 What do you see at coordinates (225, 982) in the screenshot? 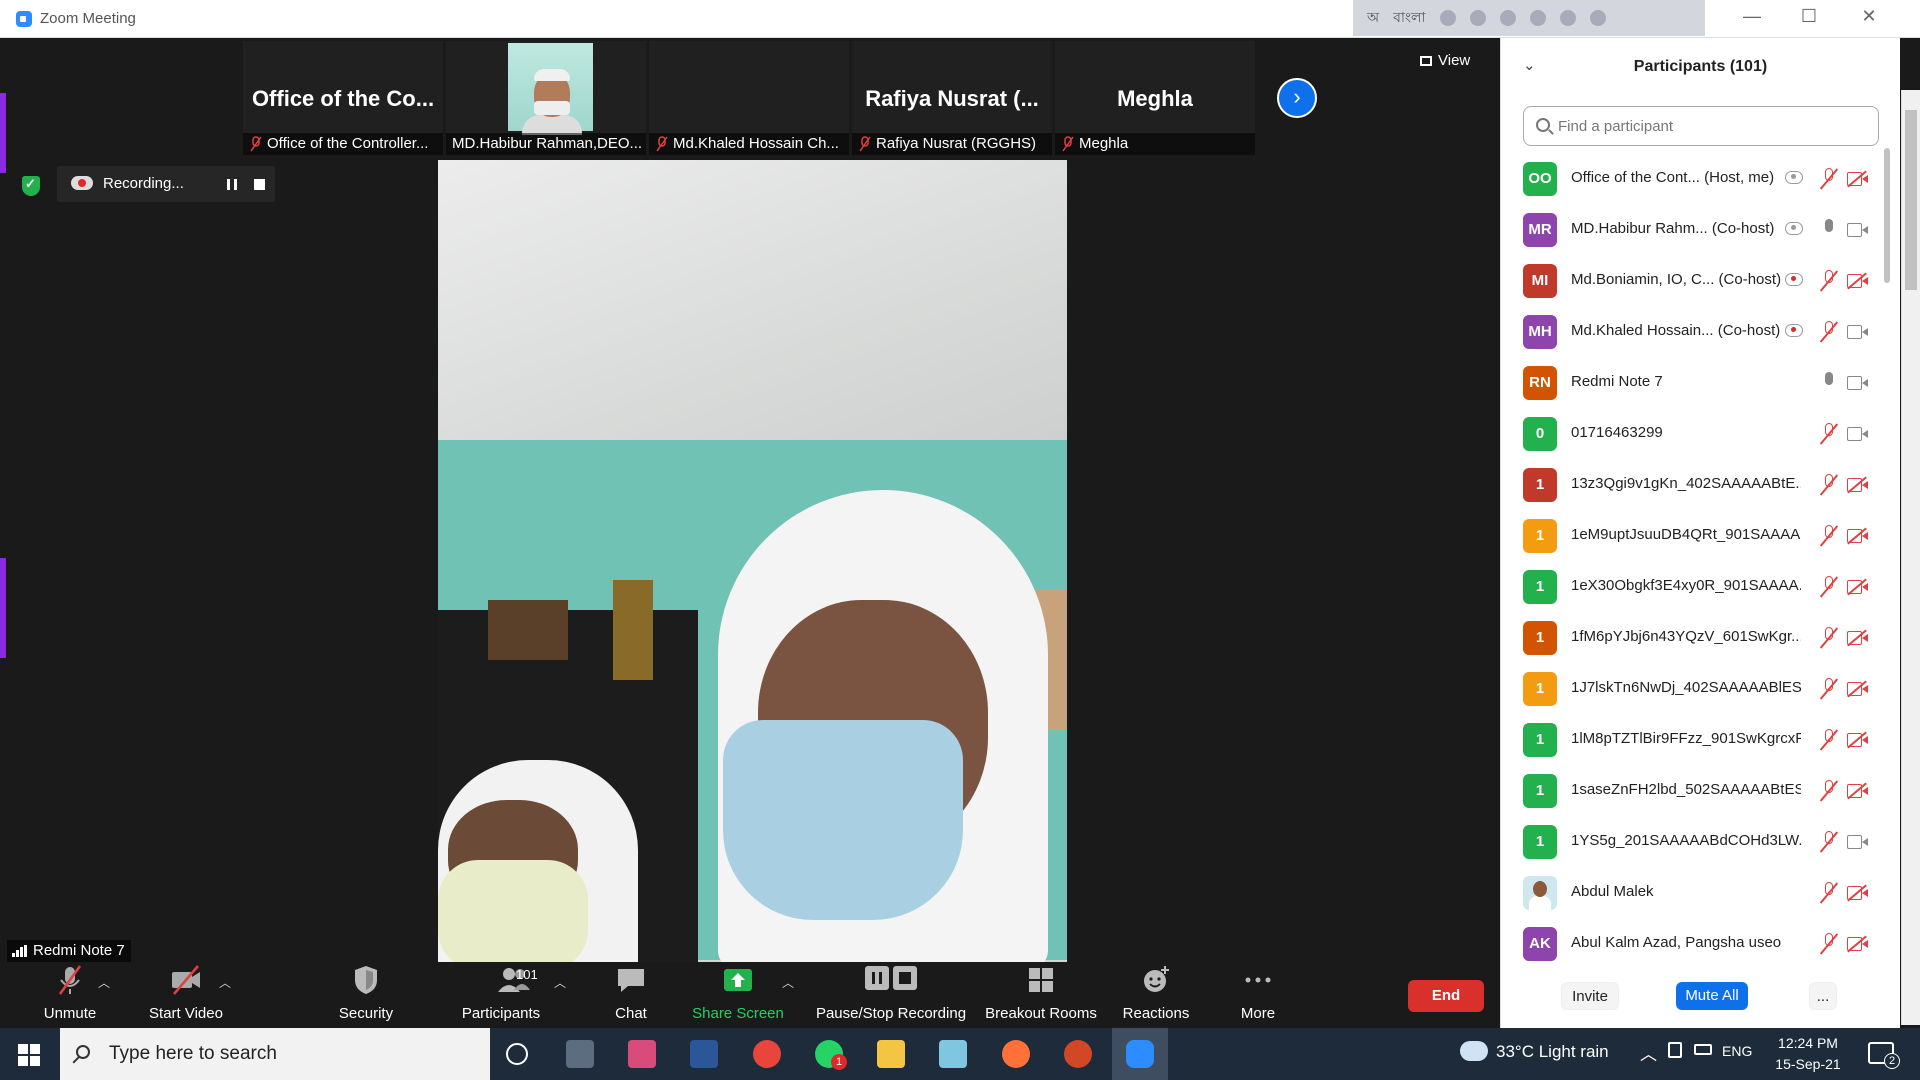
I see `video-options-caret: ︿` at bounding box center [225, 982].